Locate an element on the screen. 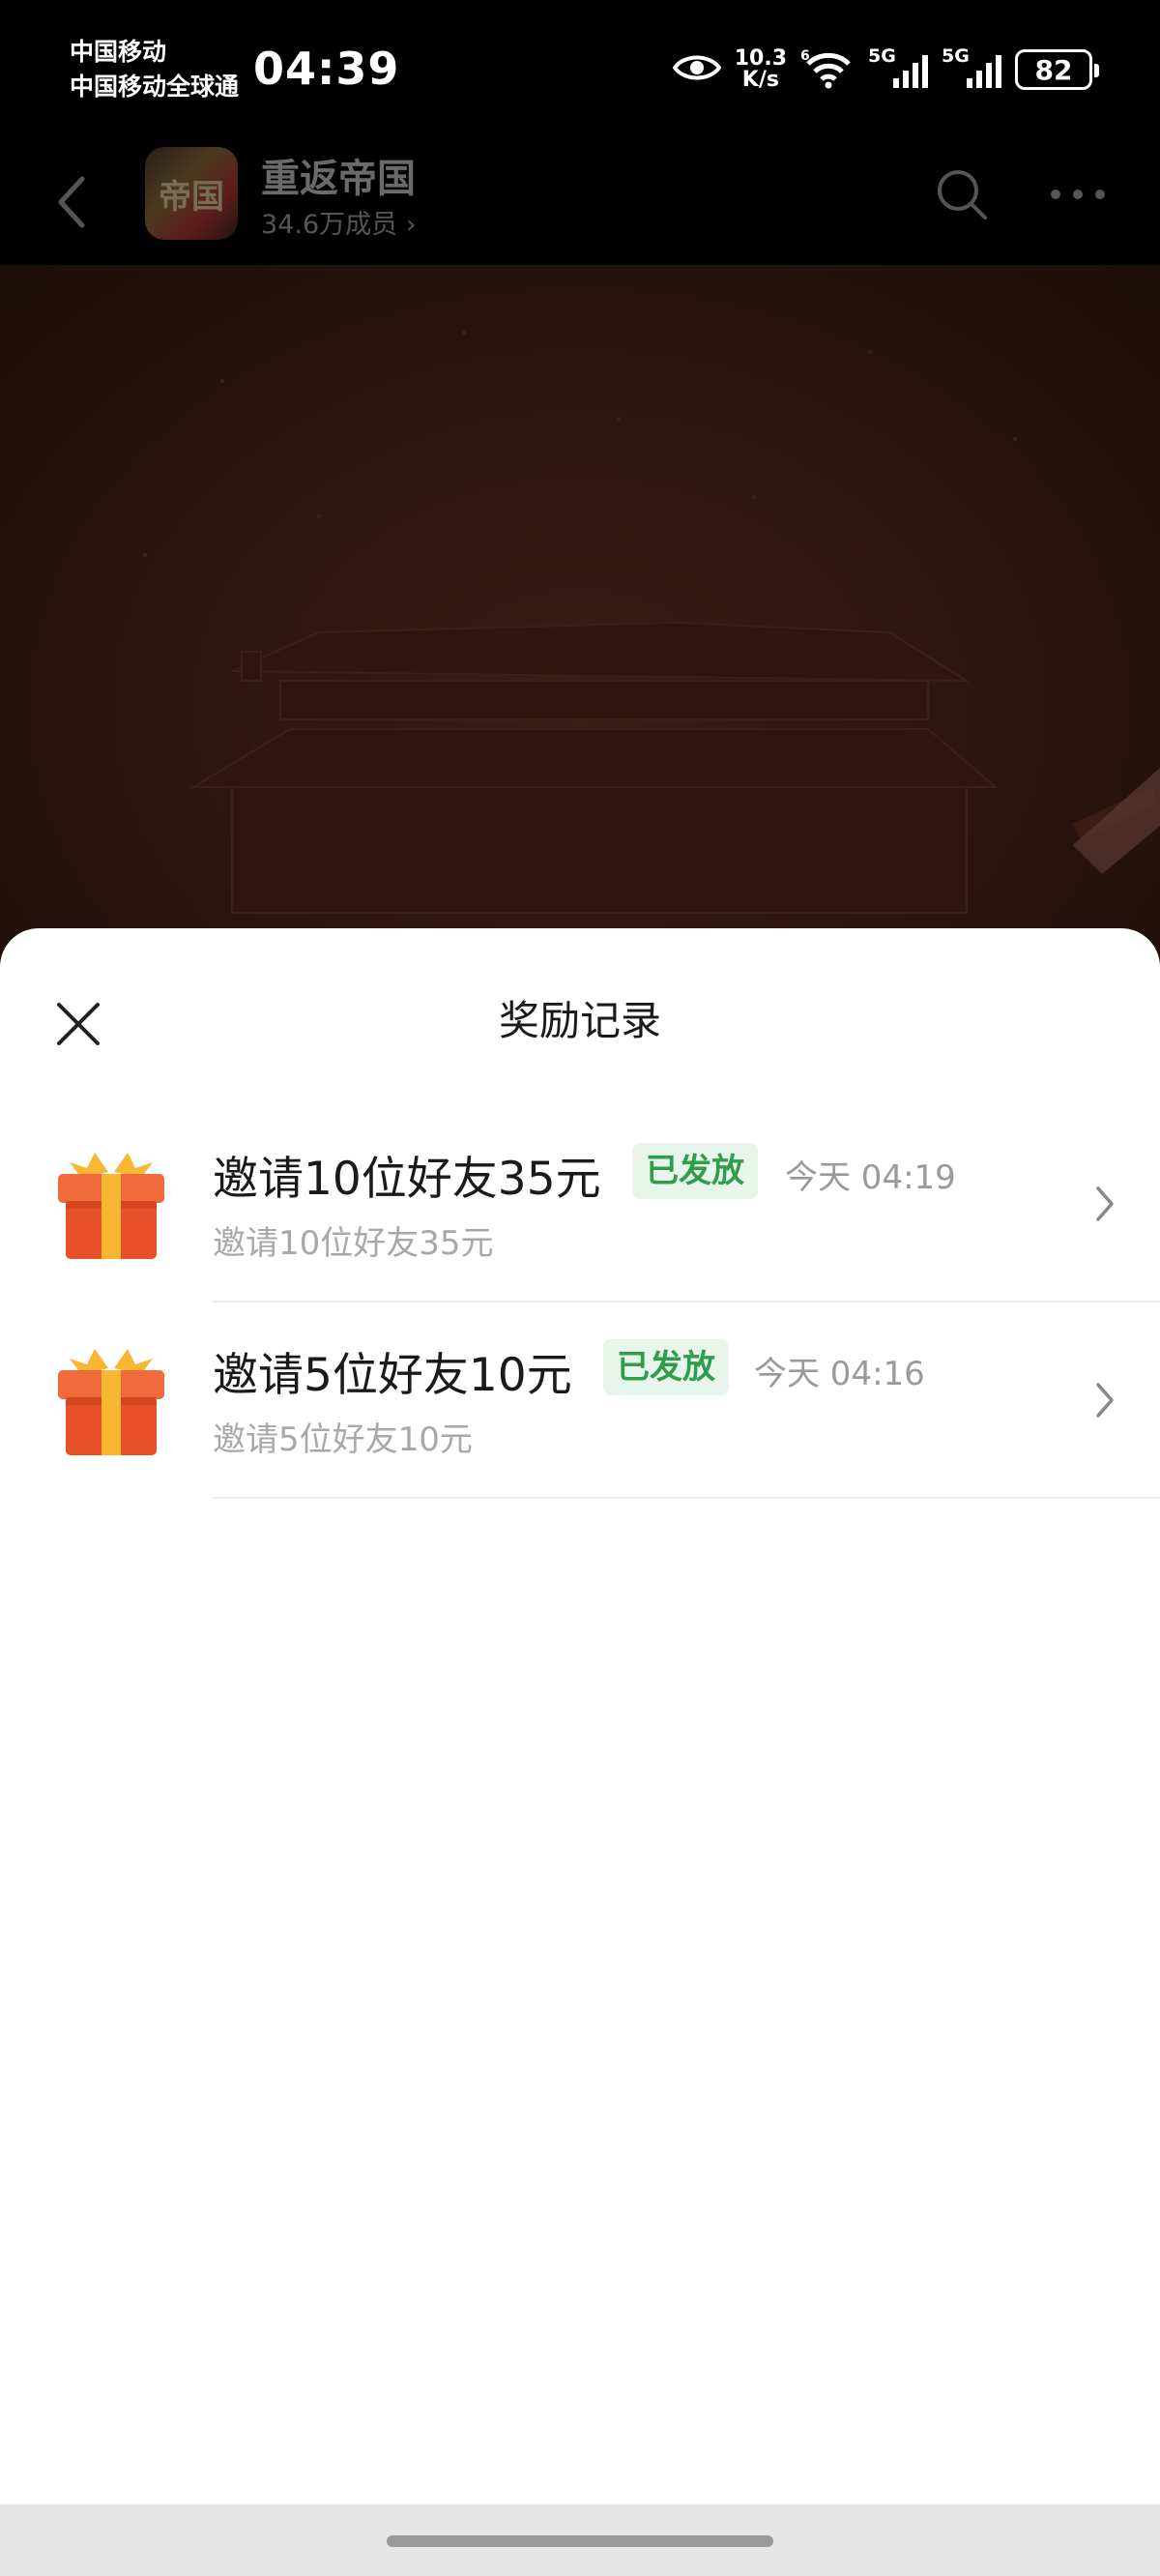  more-dots-icon is located at coordinates (1078, 194).